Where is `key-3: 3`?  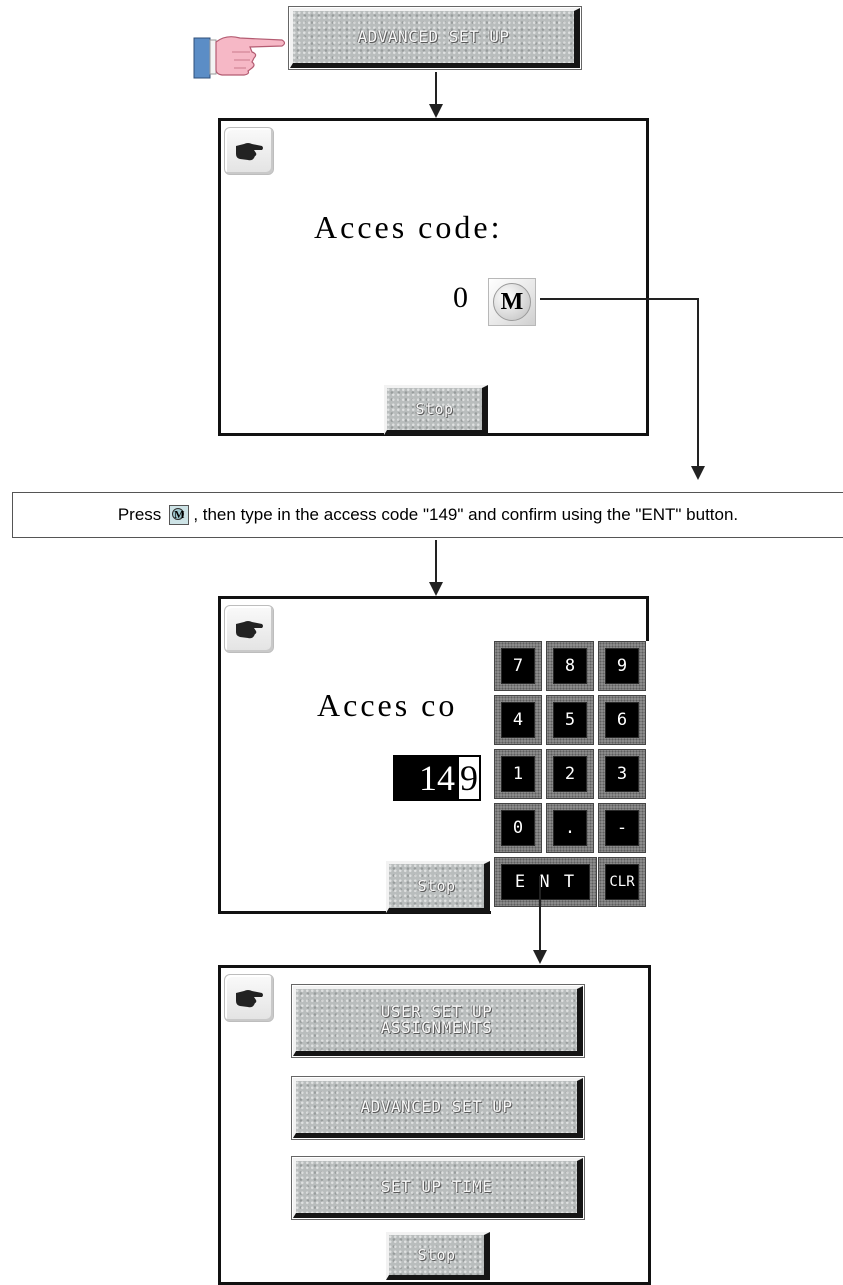
key-3: 3 is located at coordinates (622, 774).